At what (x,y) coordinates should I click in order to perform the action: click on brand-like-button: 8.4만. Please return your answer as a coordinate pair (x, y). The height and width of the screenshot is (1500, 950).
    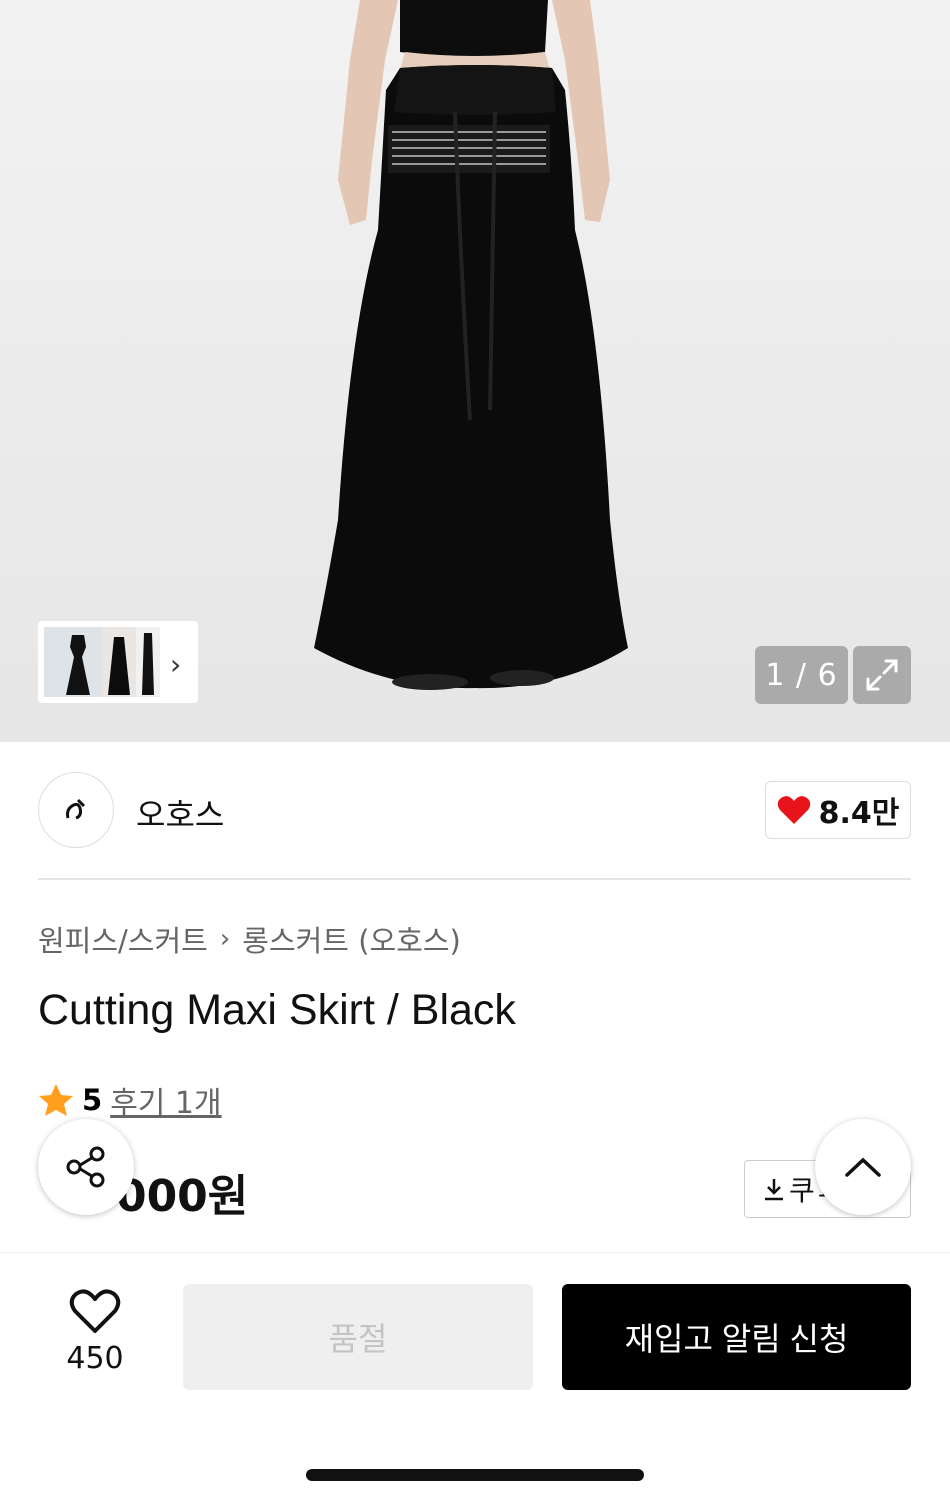
    Looking at the image, I should click on (838, 810).